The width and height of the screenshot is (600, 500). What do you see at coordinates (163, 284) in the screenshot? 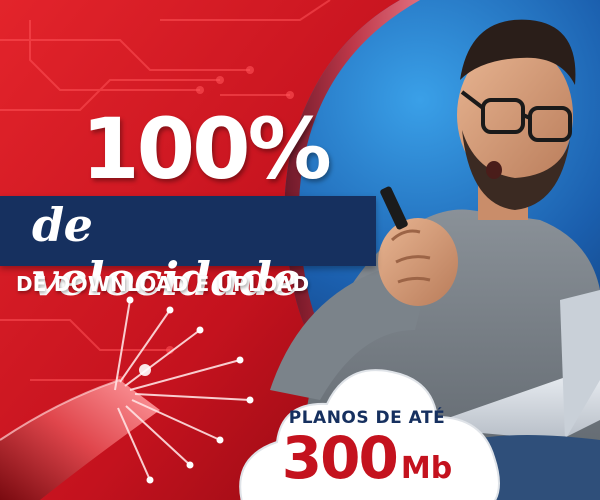
I see `headline-caption: DE DOWNLOAD E UPLOAD` at bounding box center [163, 284].